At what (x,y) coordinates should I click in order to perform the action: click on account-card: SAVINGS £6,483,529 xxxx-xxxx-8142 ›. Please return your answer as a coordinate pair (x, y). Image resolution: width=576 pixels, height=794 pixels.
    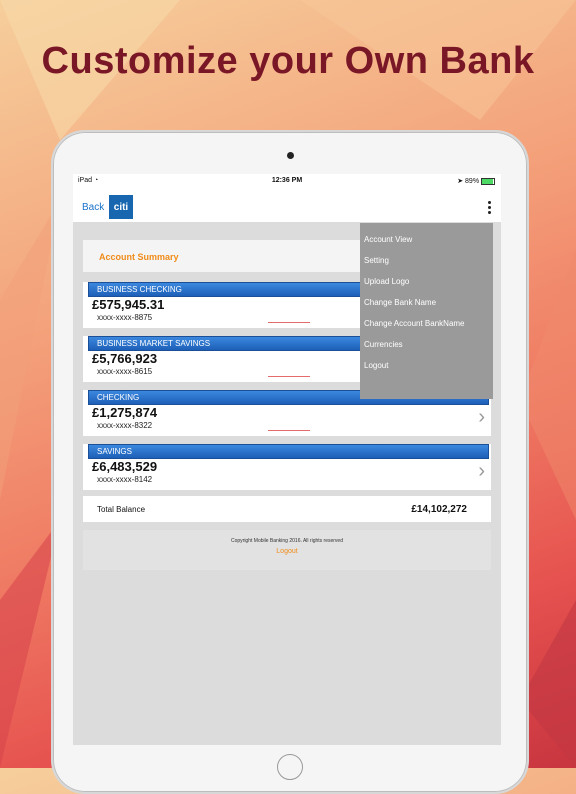
    Looking at the image, I should click on (287, 467).